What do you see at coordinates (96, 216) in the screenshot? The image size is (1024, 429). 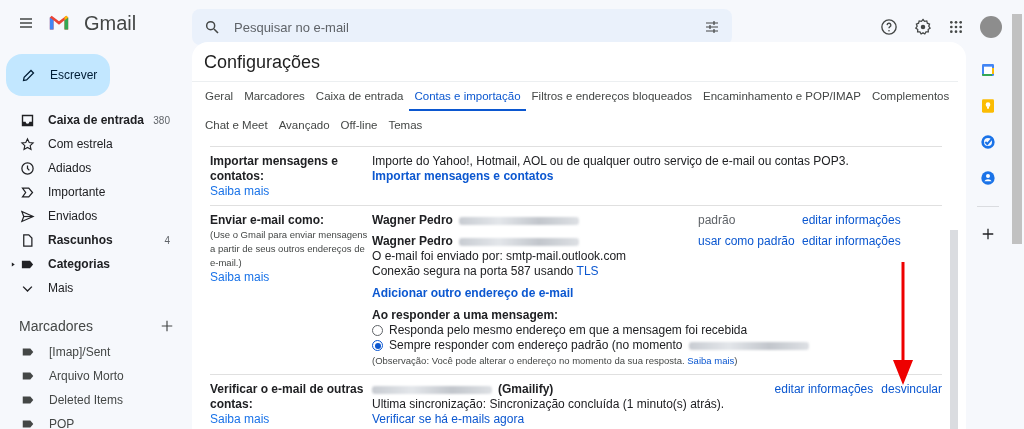 I see `sidebar-item: Enviados` at bounding box center [96, 216].